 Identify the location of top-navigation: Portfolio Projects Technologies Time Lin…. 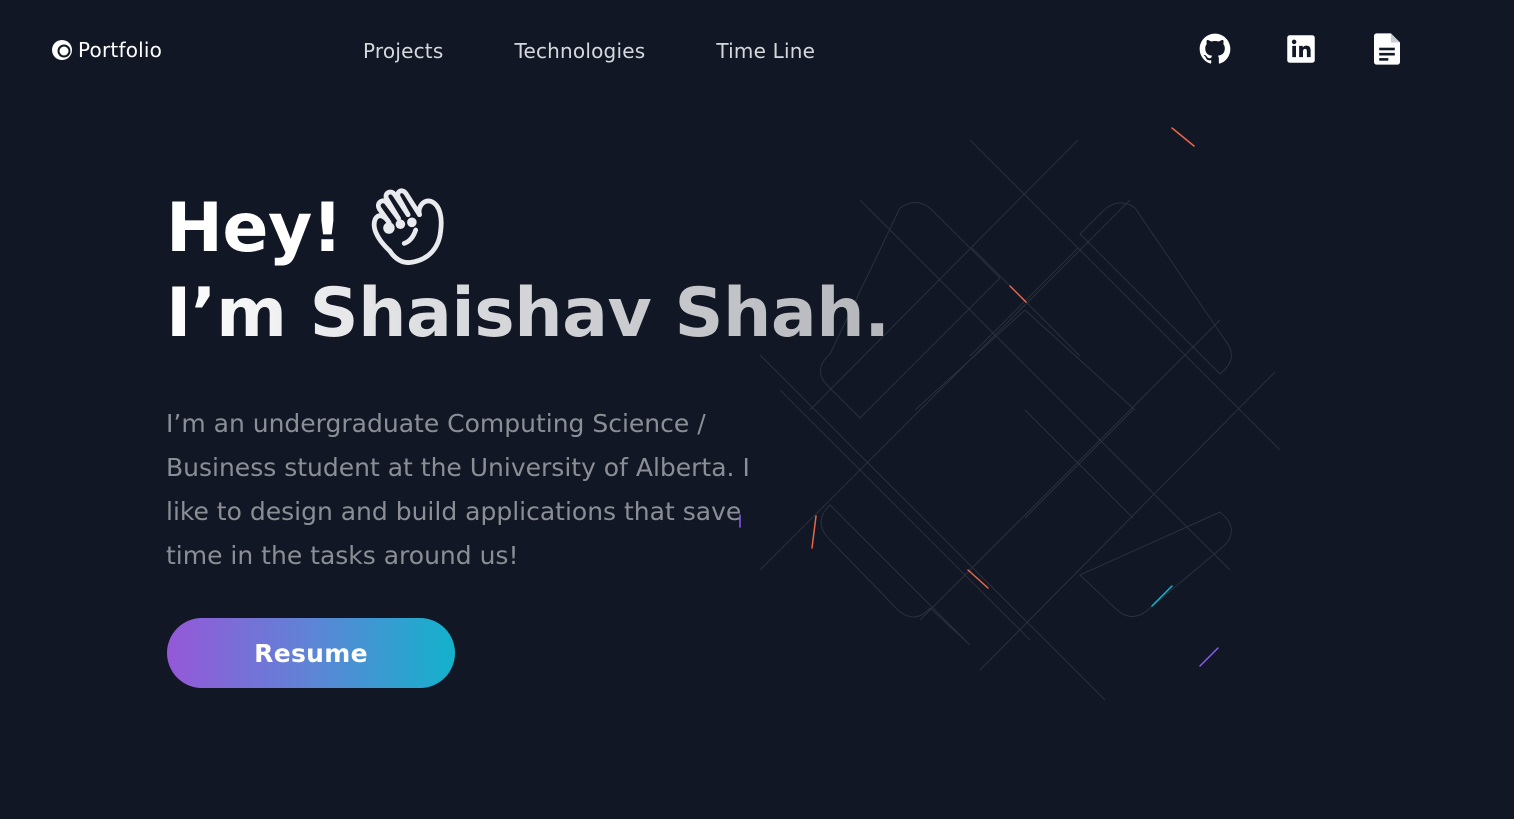
(757, 50).